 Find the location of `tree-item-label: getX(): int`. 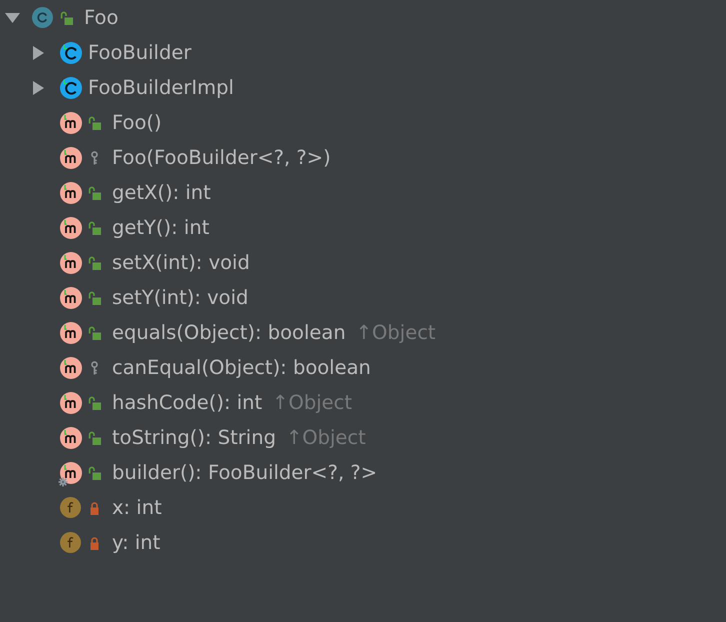

tree-item-label: getX(): int is located at coordinates (161, 192).